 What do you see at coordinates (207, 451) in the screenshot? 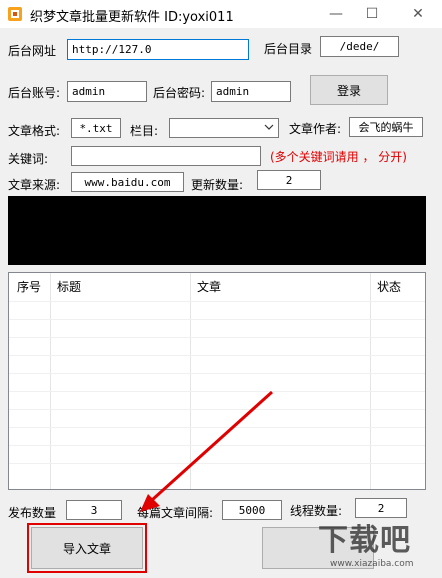
I see `annotation-arrow-icon` at bounding box center [207, 451].